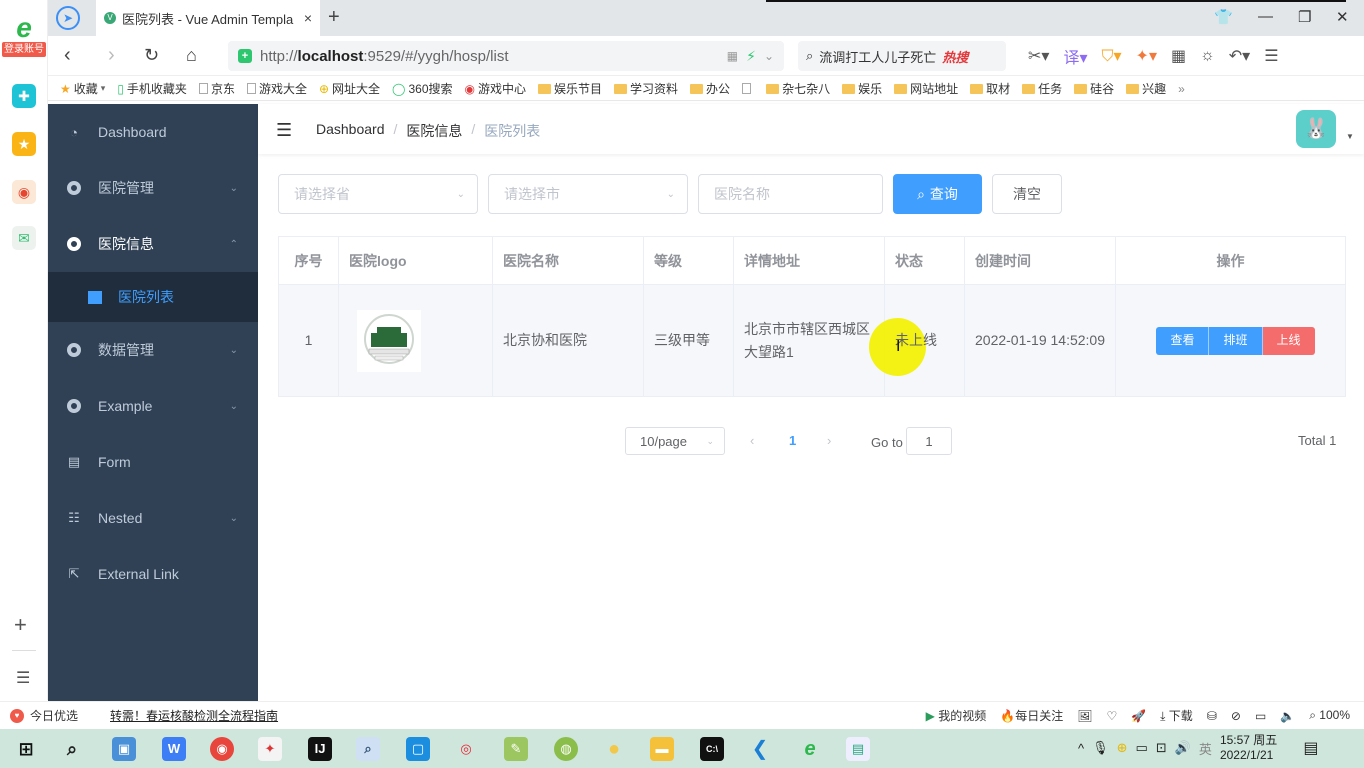  Describe the element at coordinates (1111, 56) in the screenshot. I see `wallet-icon: ⛉▾` at that location.